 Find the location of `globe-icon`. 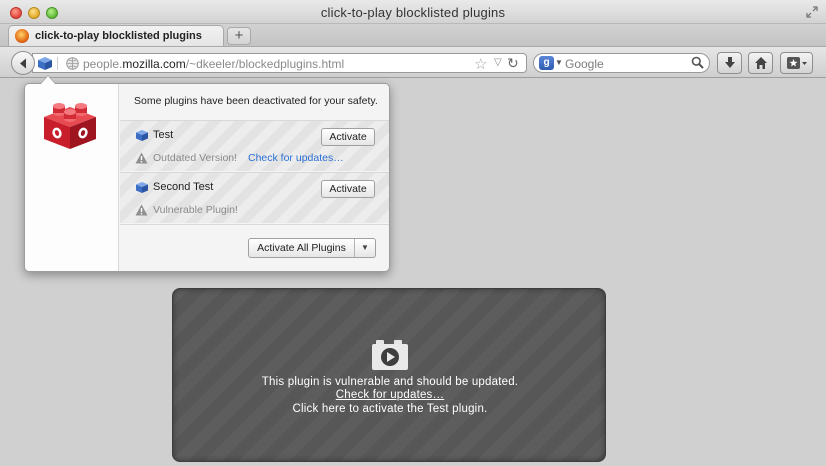

globe-icon is located at coordinates (72, 63).